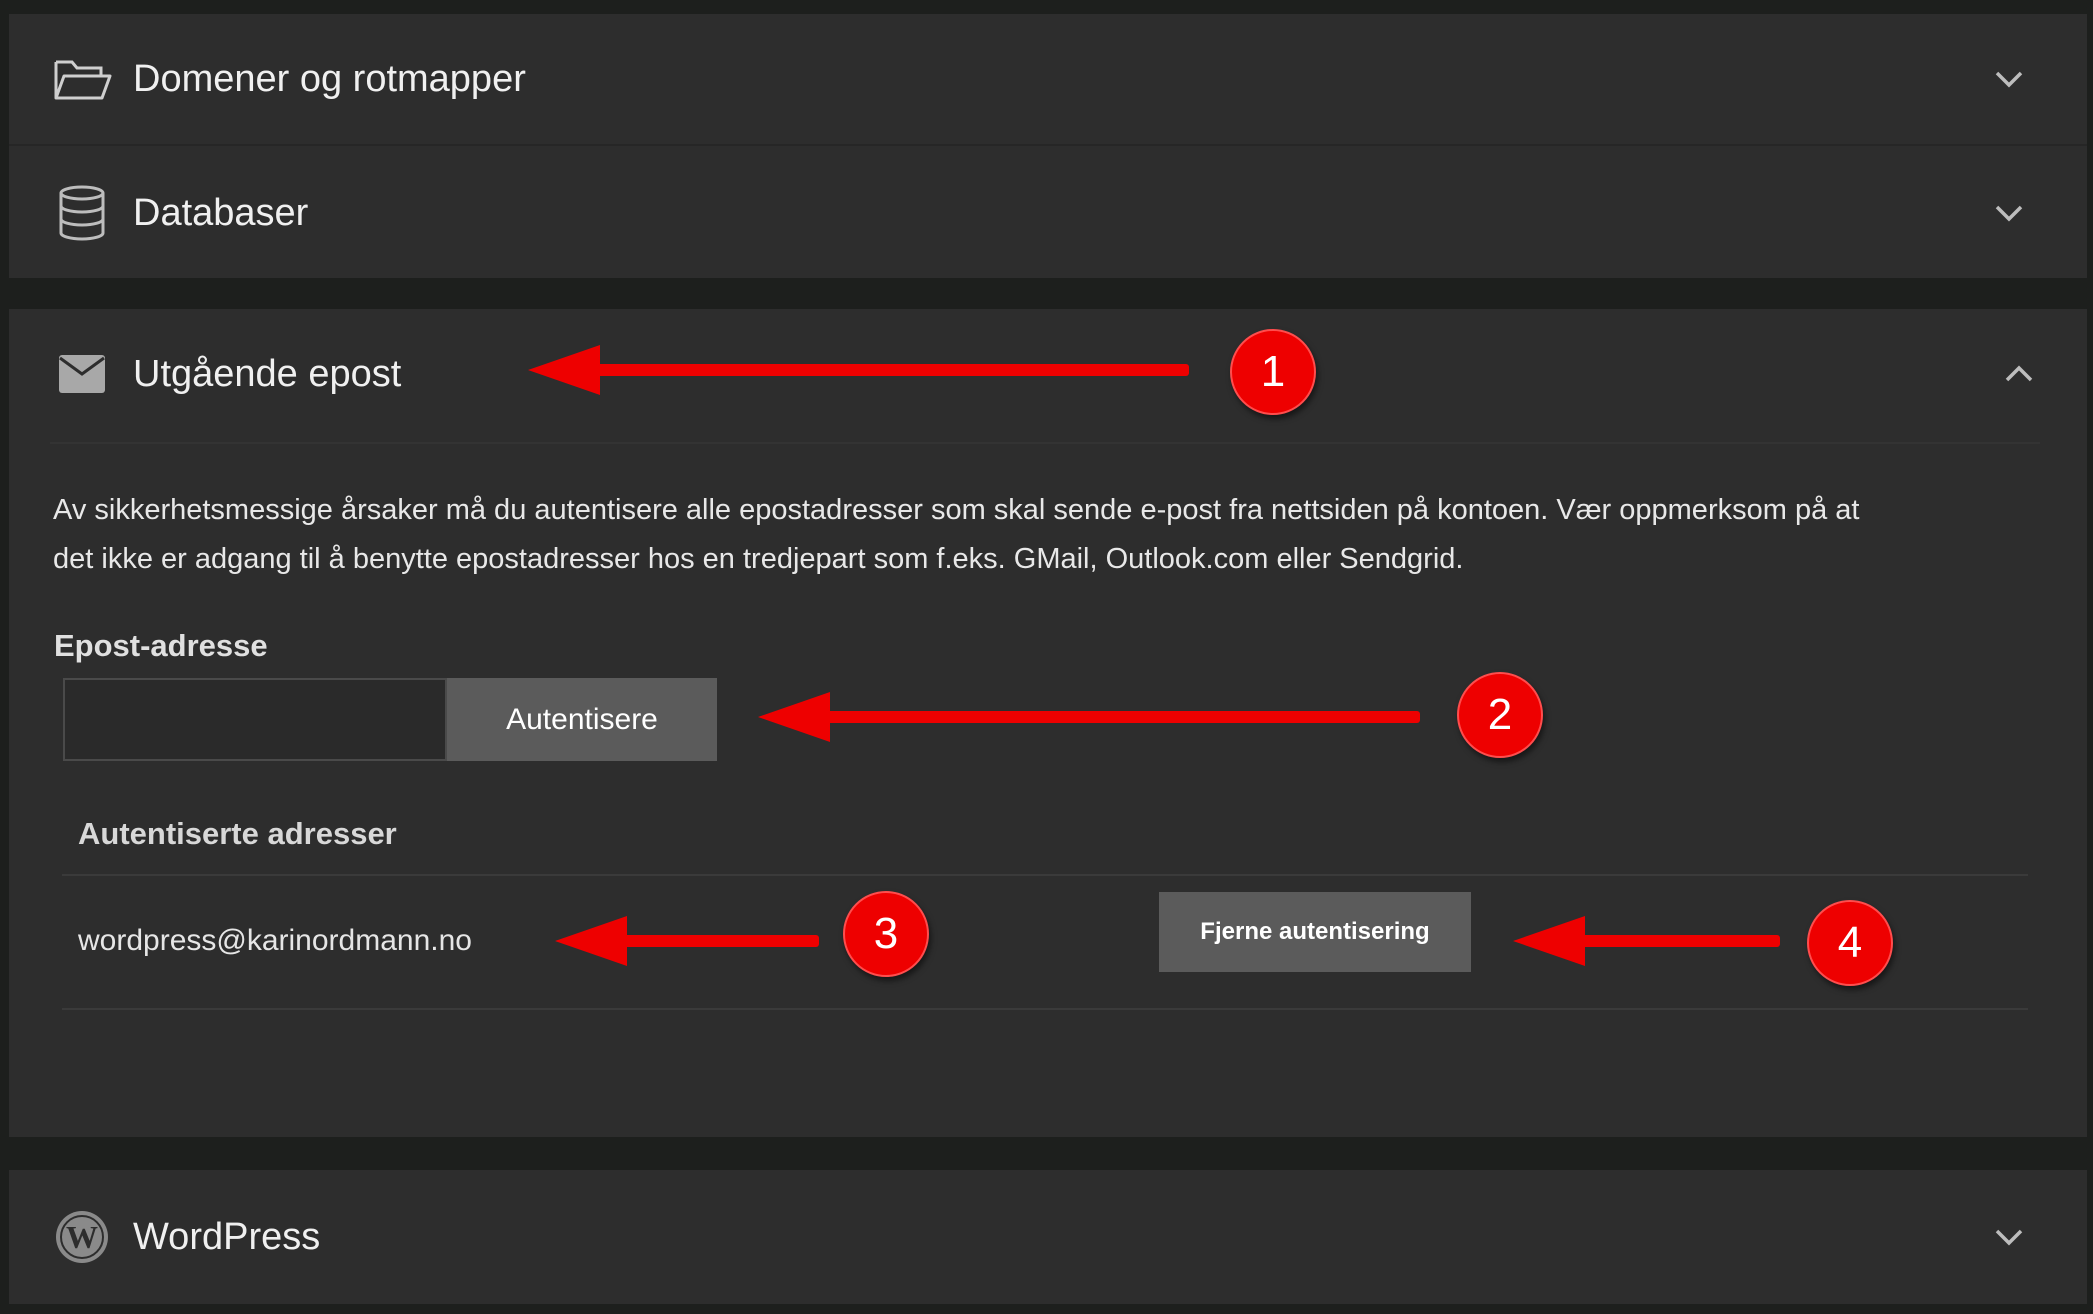 The image size is (2093, 1314). I want to click on annotation-badge-4: 4, so click(1850, 943).